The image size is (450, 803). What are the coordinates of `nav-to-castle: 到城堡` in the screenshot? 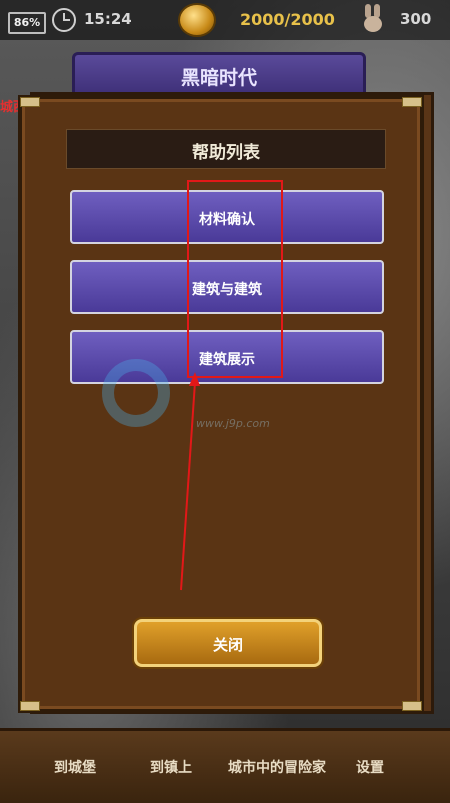 It's located at (75, 767).